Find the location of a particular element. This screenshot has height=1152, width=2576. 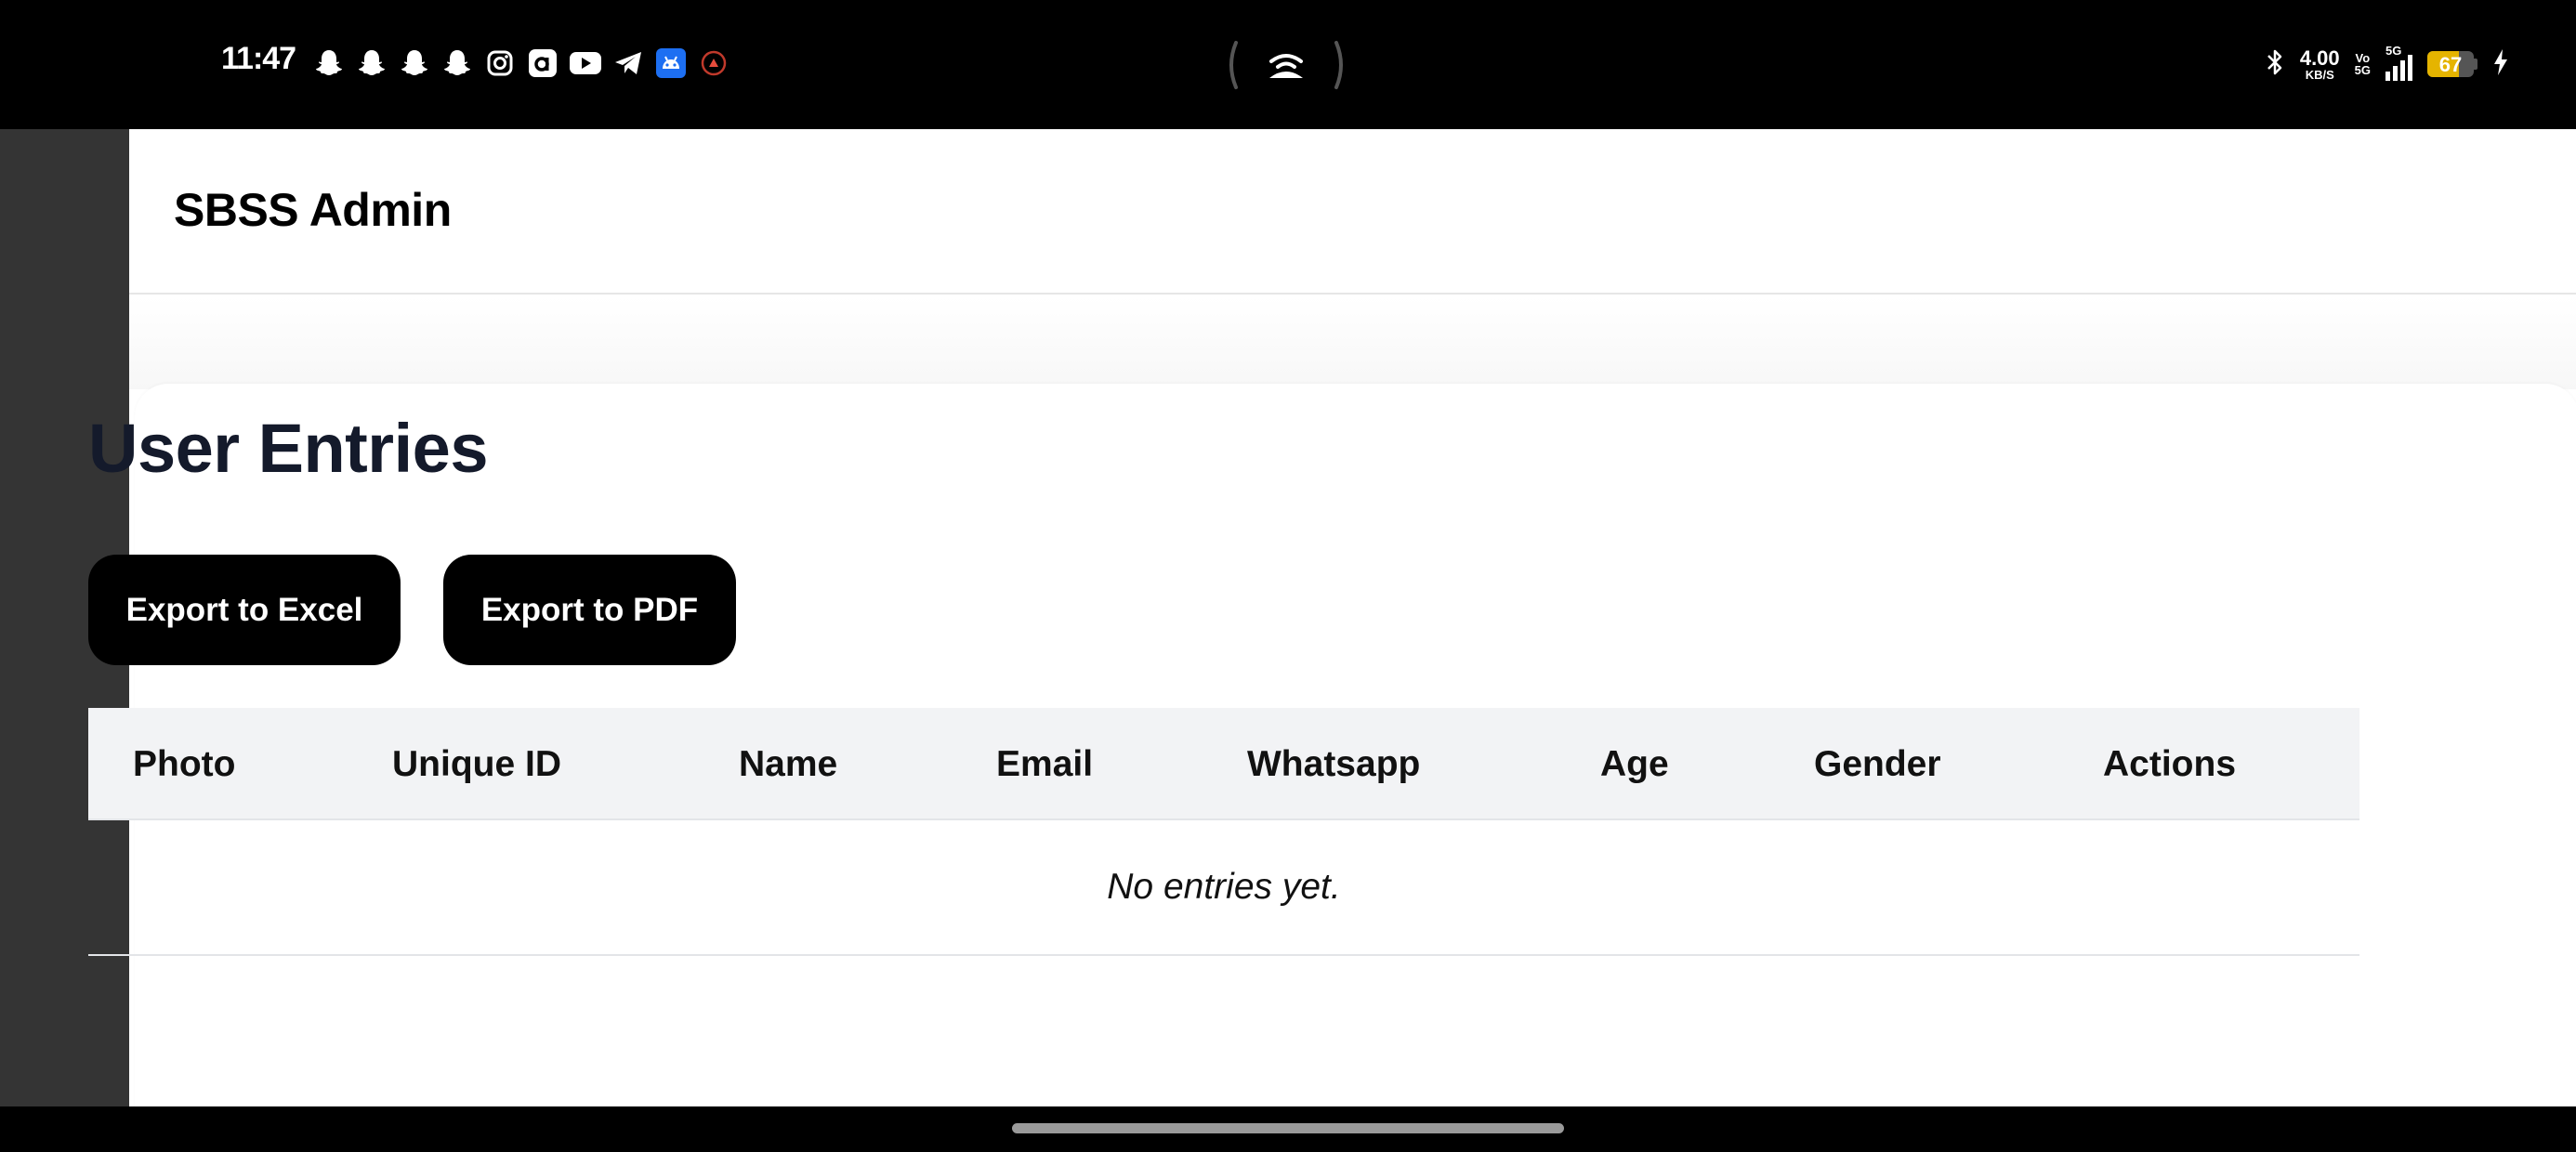

notification-icons is located at coordinates (521, 63).